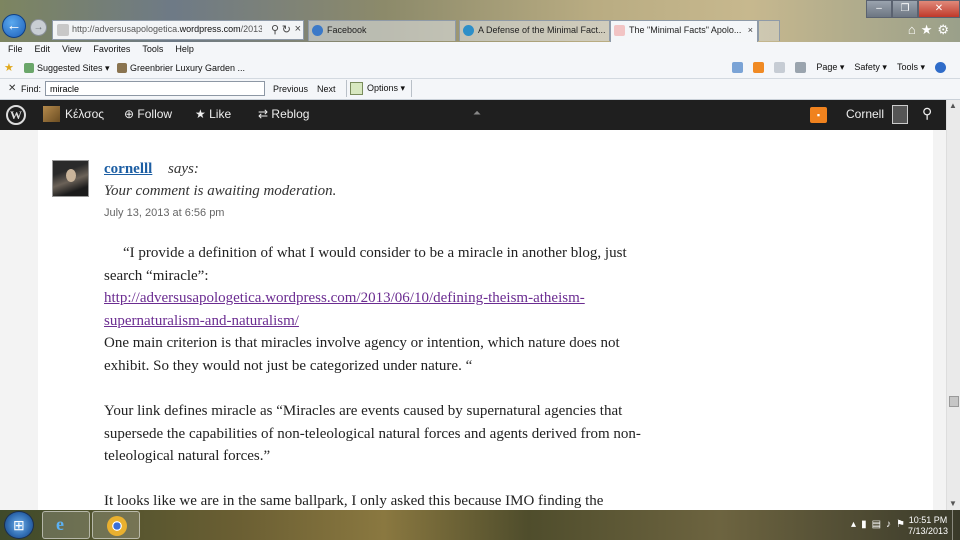  What do you see at coordinates (477, 113) in the screenshot?
I see `collapse-bar-icon: ⏶` at bounding box center [477, 113].